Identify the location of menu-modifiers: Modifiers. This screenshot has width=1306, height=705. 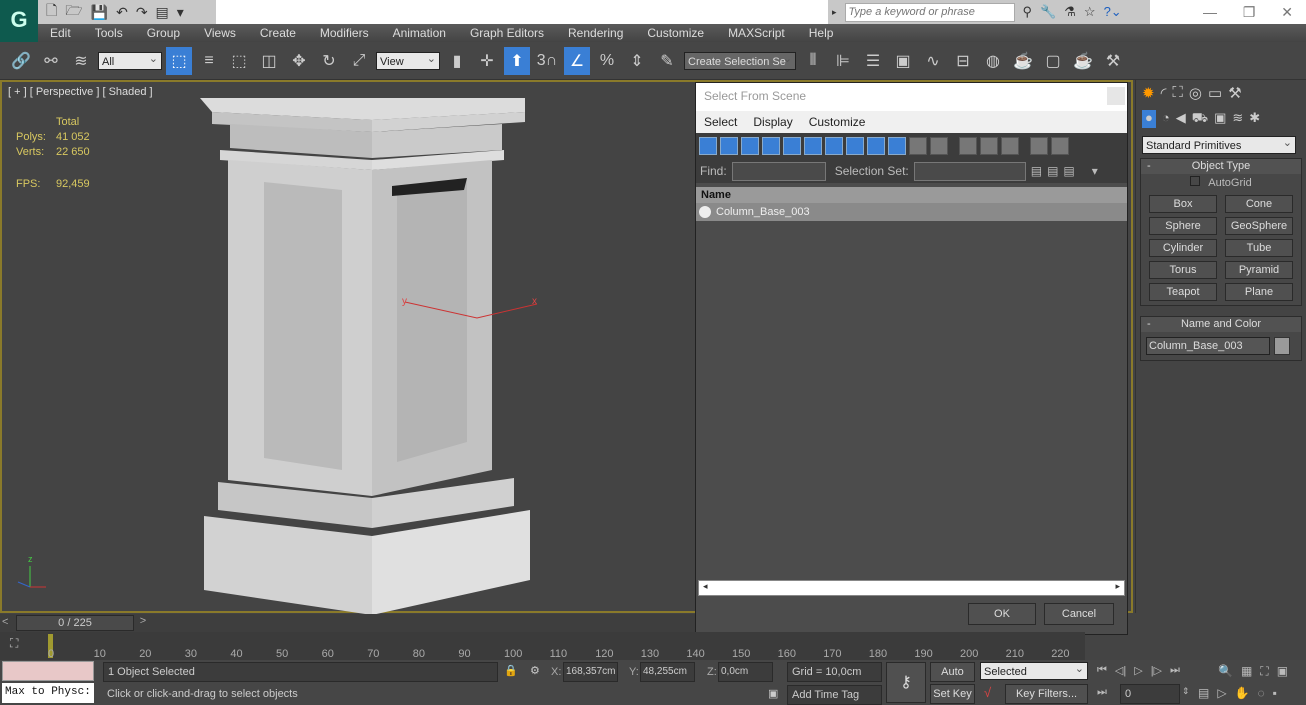
(344, 33).